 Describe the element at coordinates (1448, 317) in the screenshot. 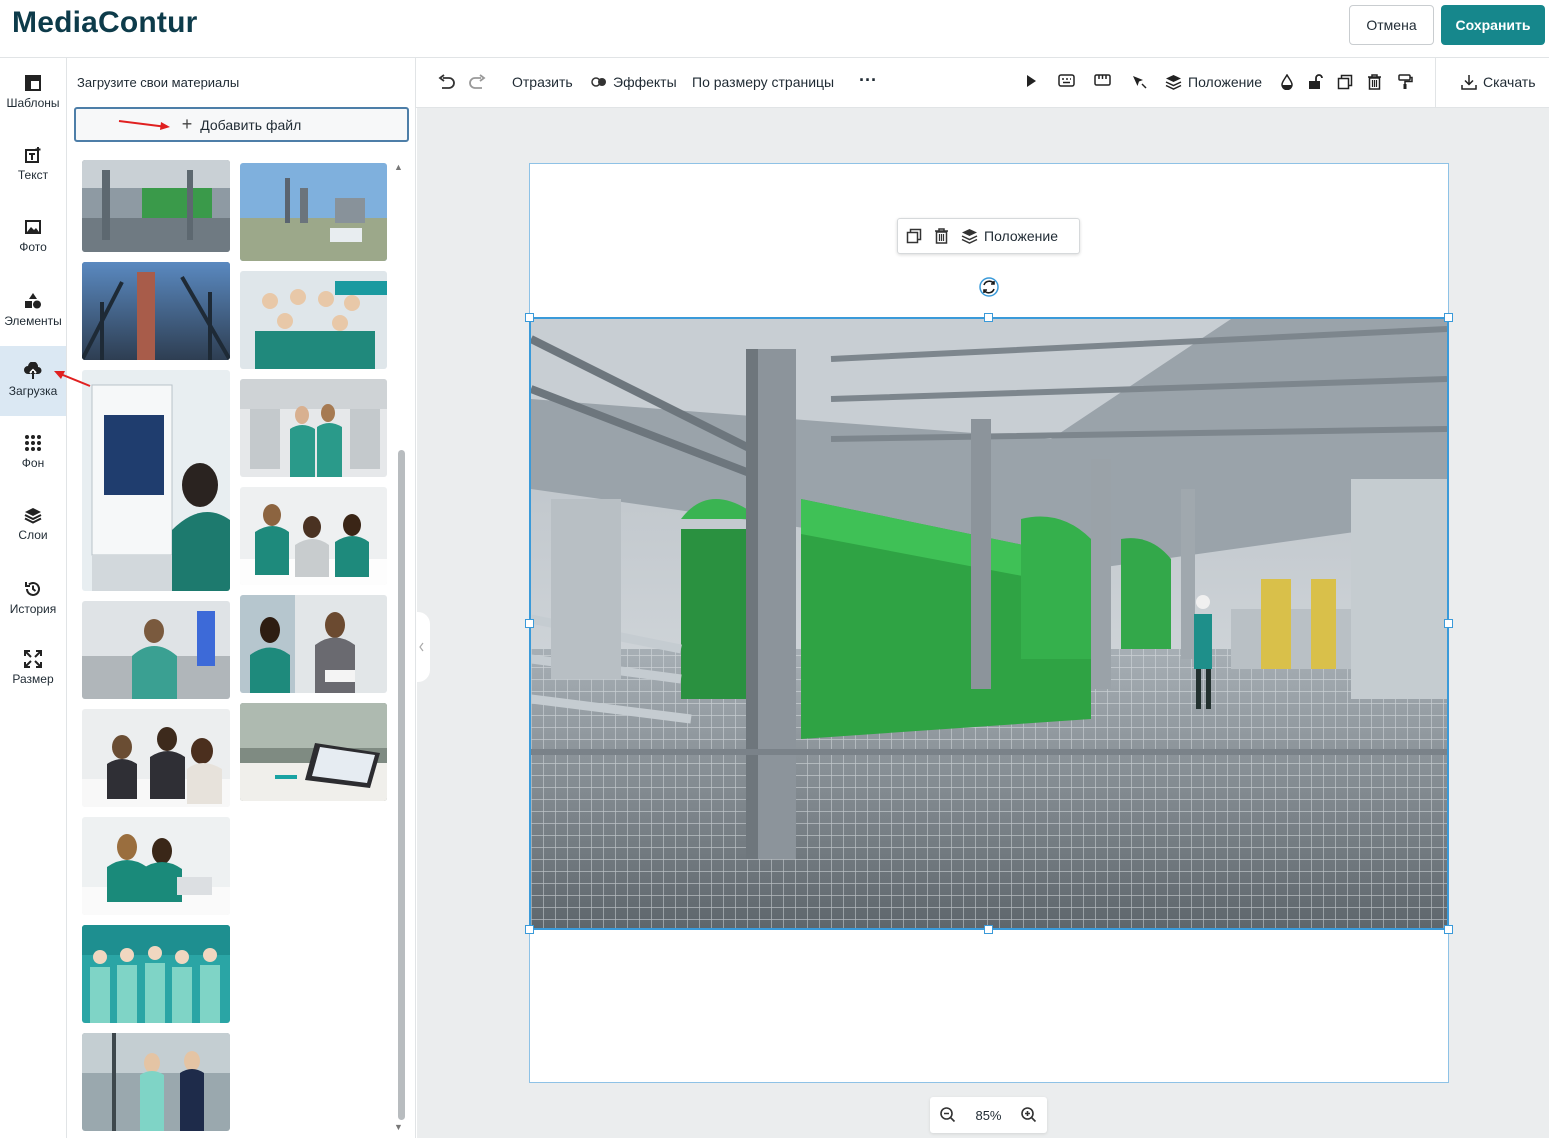

I see `resize-handle-top-right` at that location.